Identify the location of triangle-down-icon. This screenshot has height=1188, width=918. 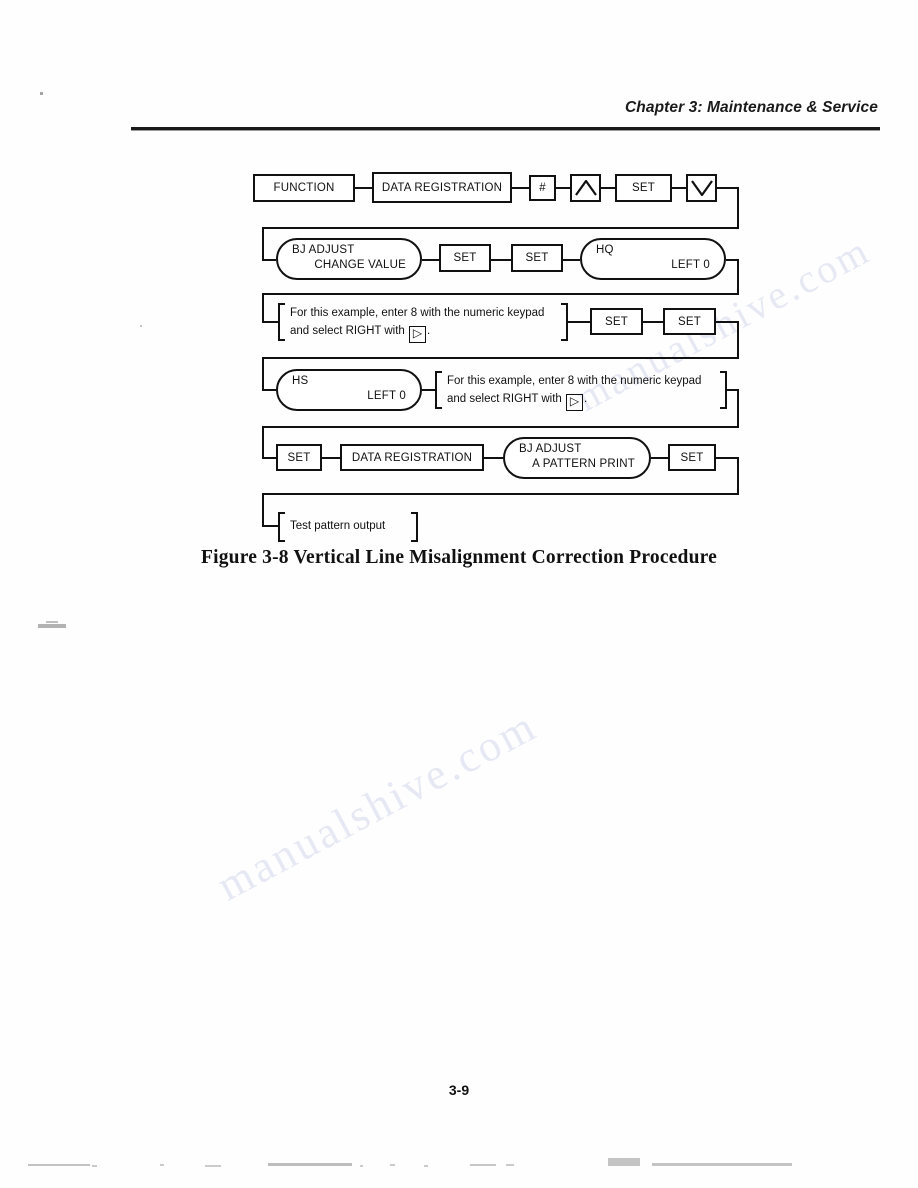
(701, 188).